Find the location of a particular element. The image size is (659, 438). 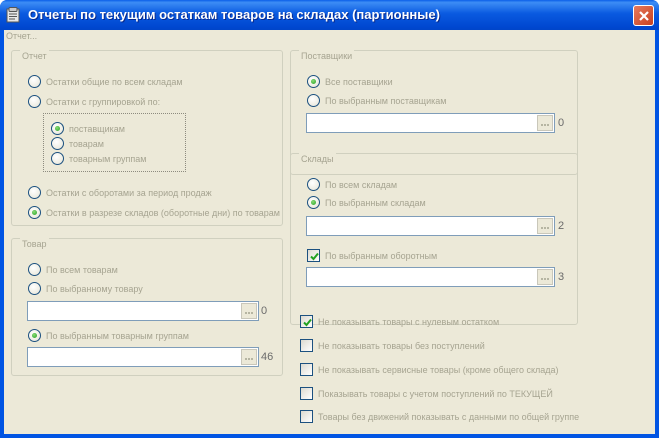

radio-label: товарным группам is located at coordinates (108, 158).